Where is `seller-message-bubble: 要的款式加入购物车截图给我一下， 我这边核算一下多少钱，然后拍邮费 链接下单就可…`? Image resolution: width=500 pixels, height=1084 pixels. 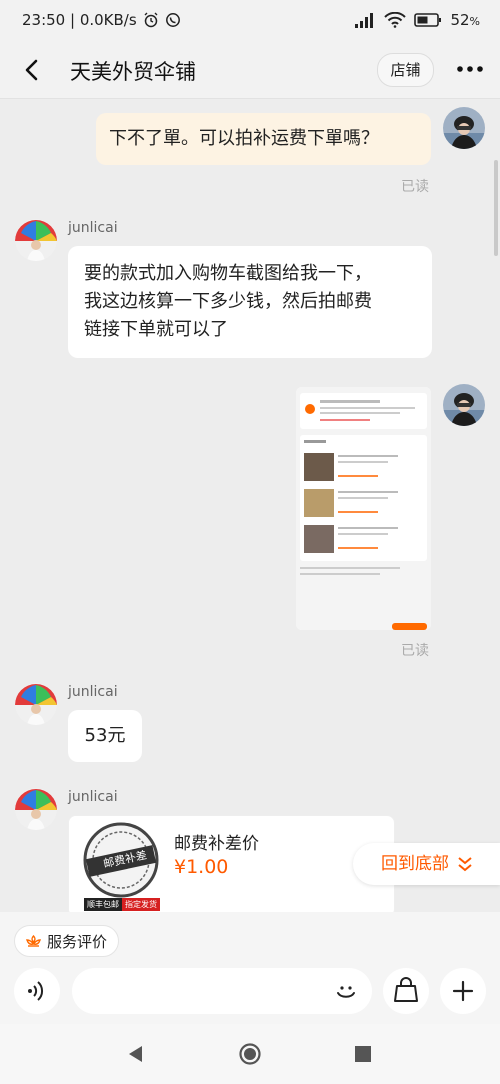
seller-message-bubble: 要的款式加入购物车截图给我一下， 我这边核算一下多少钱，然后拍邮费 链接下单就可… is located at coordinates (250, 302).